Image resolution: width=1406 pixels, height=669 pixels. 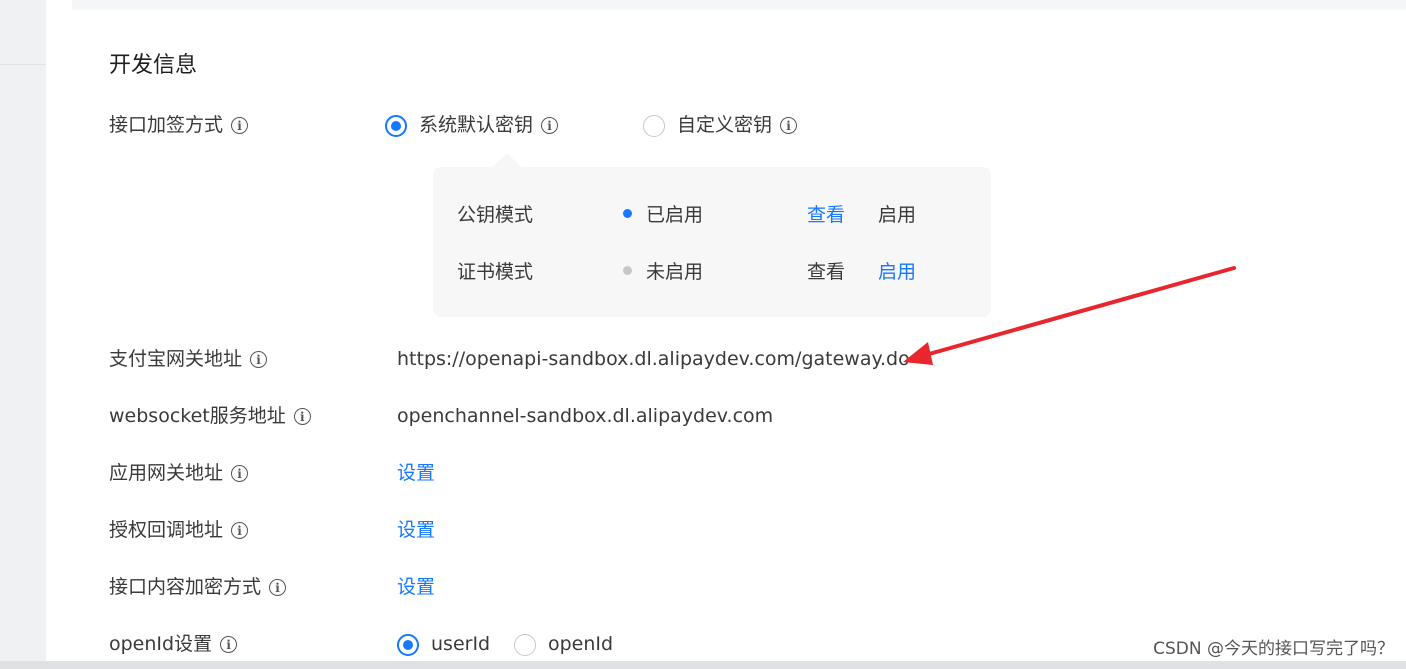 I want to click on red-annotation-arrow-icon, so click(x=1069, y=315).